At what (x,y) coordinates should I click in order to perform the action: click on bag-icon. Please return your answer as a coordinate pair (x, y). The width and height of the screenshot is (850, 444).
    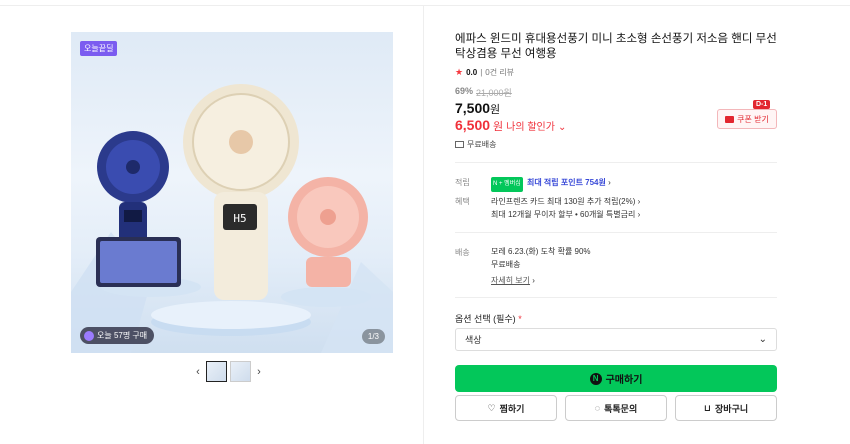
    Looking at the image, I should click on (89, 335).